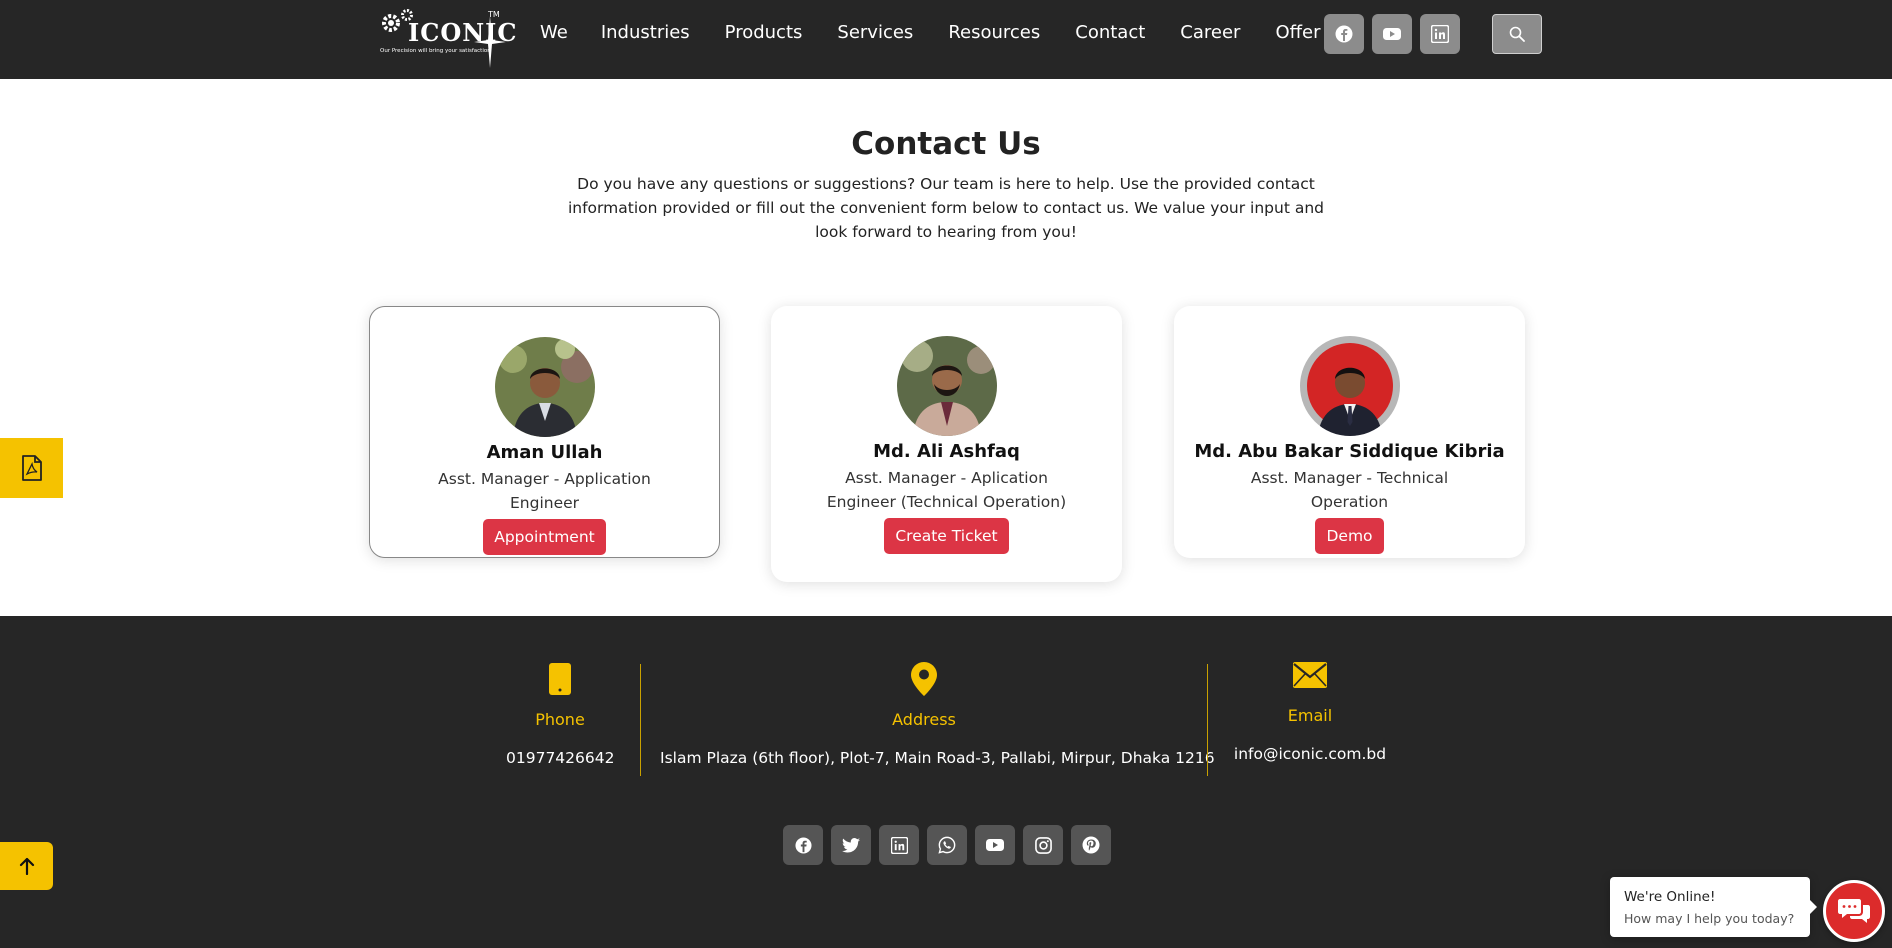  Describe the element at coordinates (1310, 715) in the screenshot. I see `email-label: Email` at that location.